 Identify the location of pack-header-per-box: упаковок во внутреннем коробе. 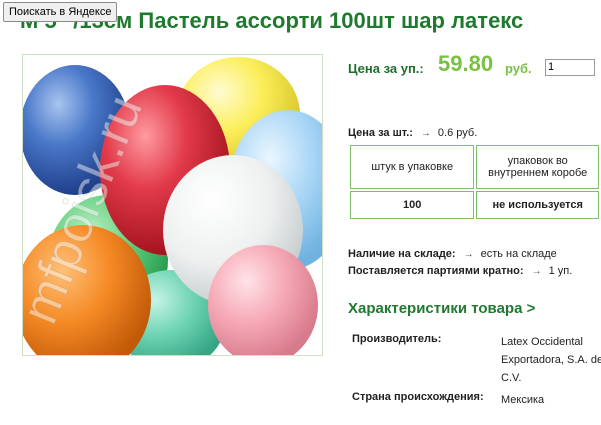
(537, 167).